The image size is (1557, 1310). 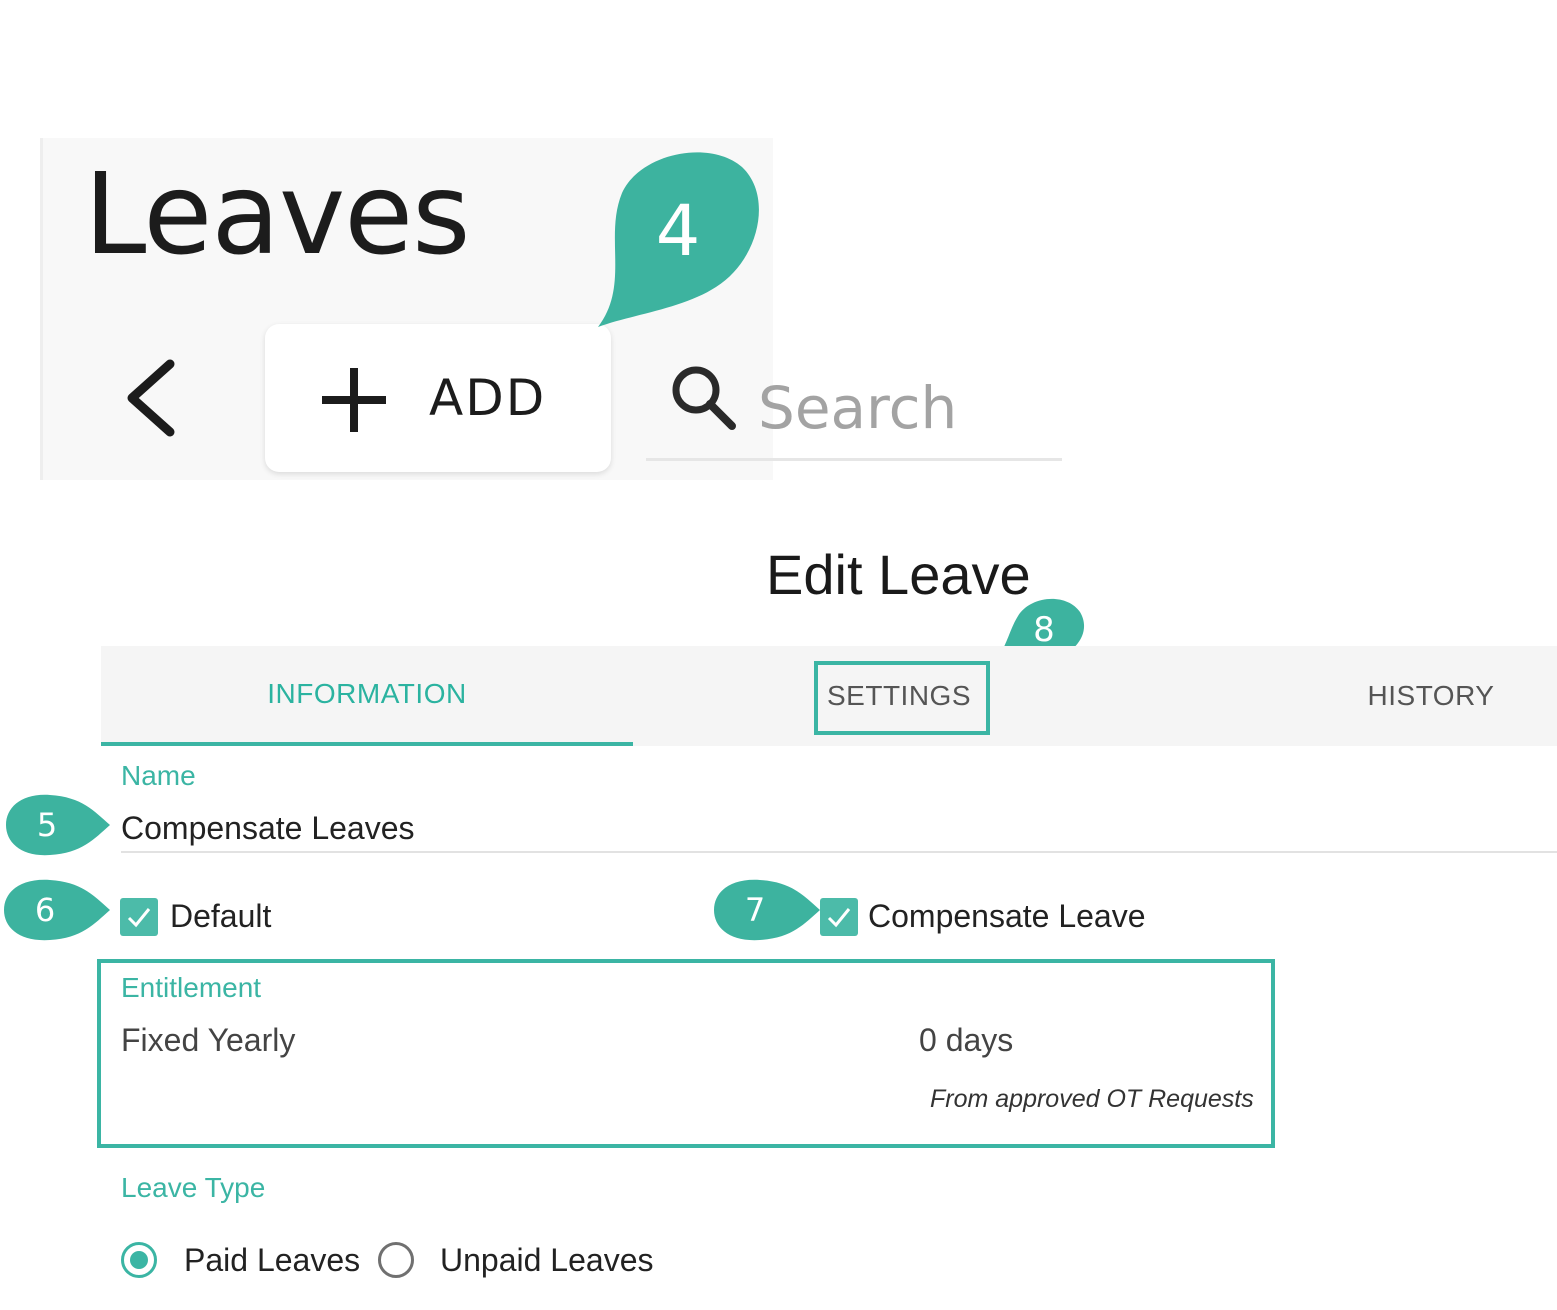 What do you see at coordinates (354, 400) in the screenshot?
I see `plus-icon` at bounding box center [354, 400].